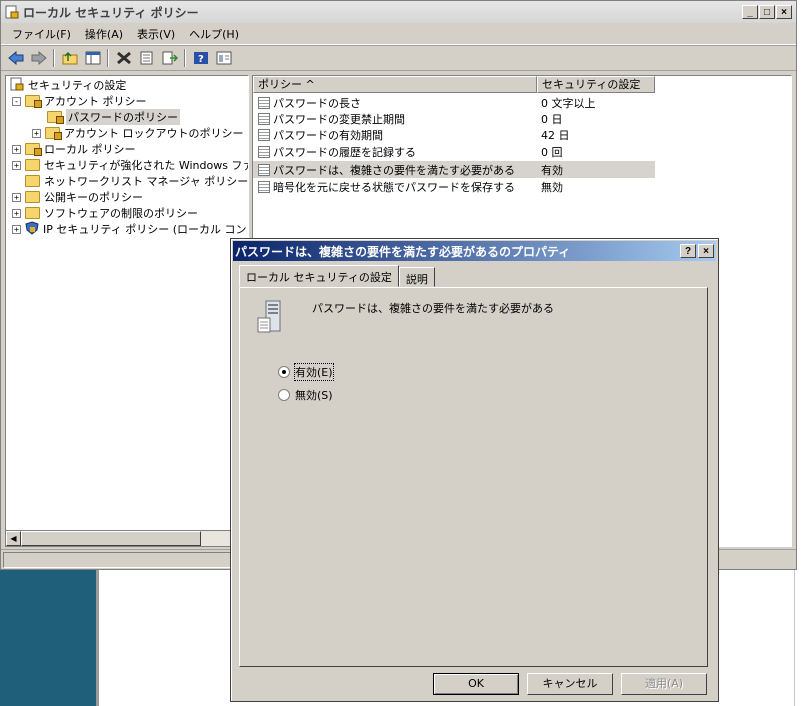  What do you see at coordinates (394, 187) in the screenshot?
I see `policy-name: 暗号化を元に戻せる状態でパスワードを保存する` at bounding box center [394, 187].